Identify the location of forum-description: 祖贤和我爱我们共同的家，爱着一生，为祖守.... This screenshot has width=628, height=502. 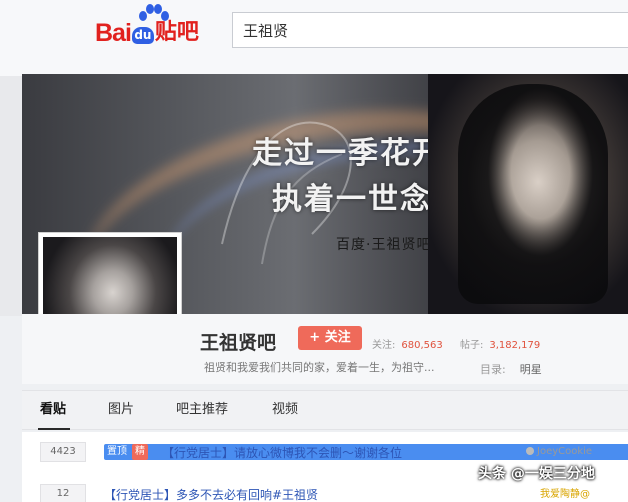
(319, 367).